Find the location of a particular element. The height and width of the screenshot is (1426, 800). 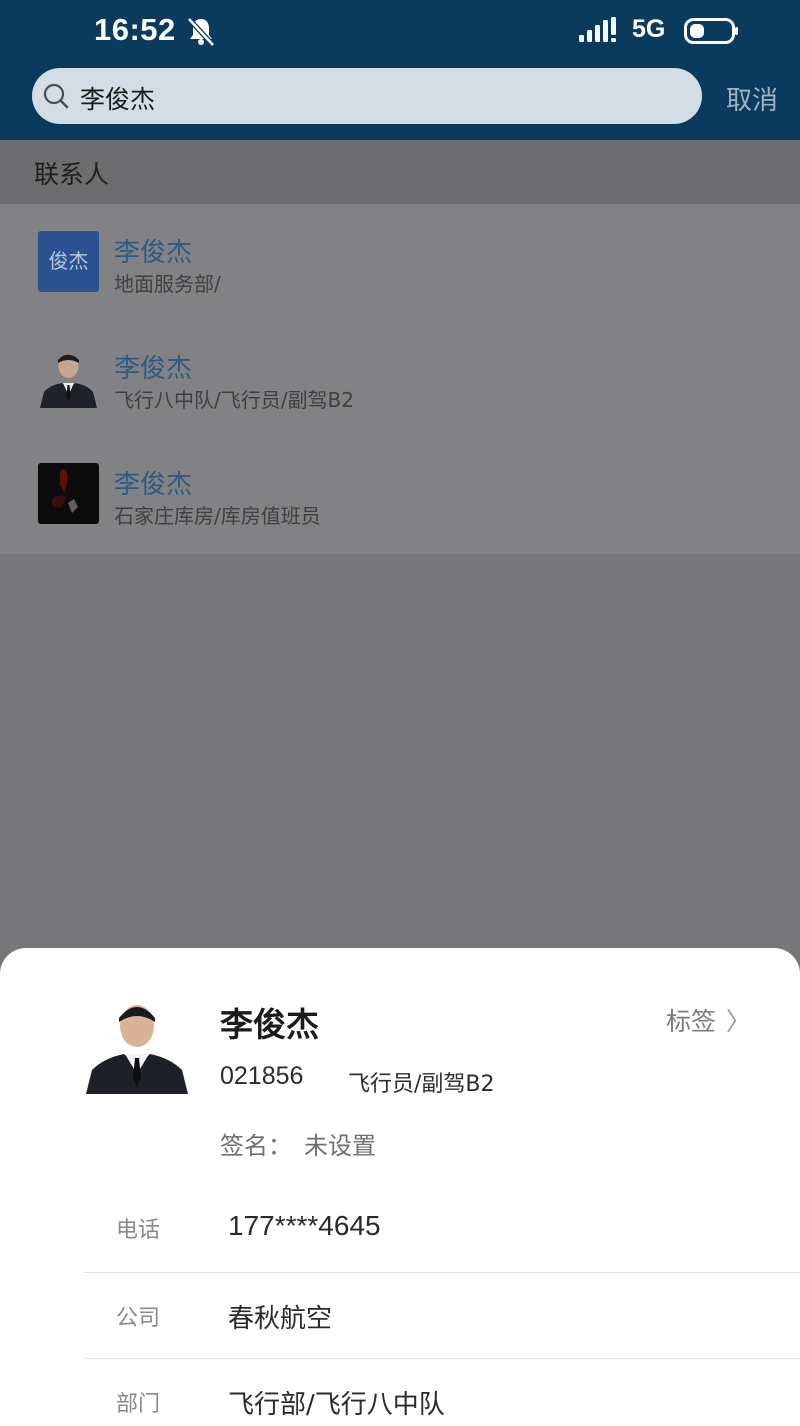

contact-name-heading: 李俊杰 is located at coordinates (269, 1024).